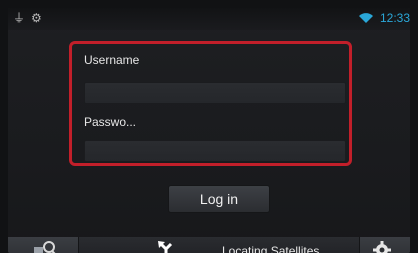  I want to click on gps-status-text: Locating Satellites, so click(271, 248).